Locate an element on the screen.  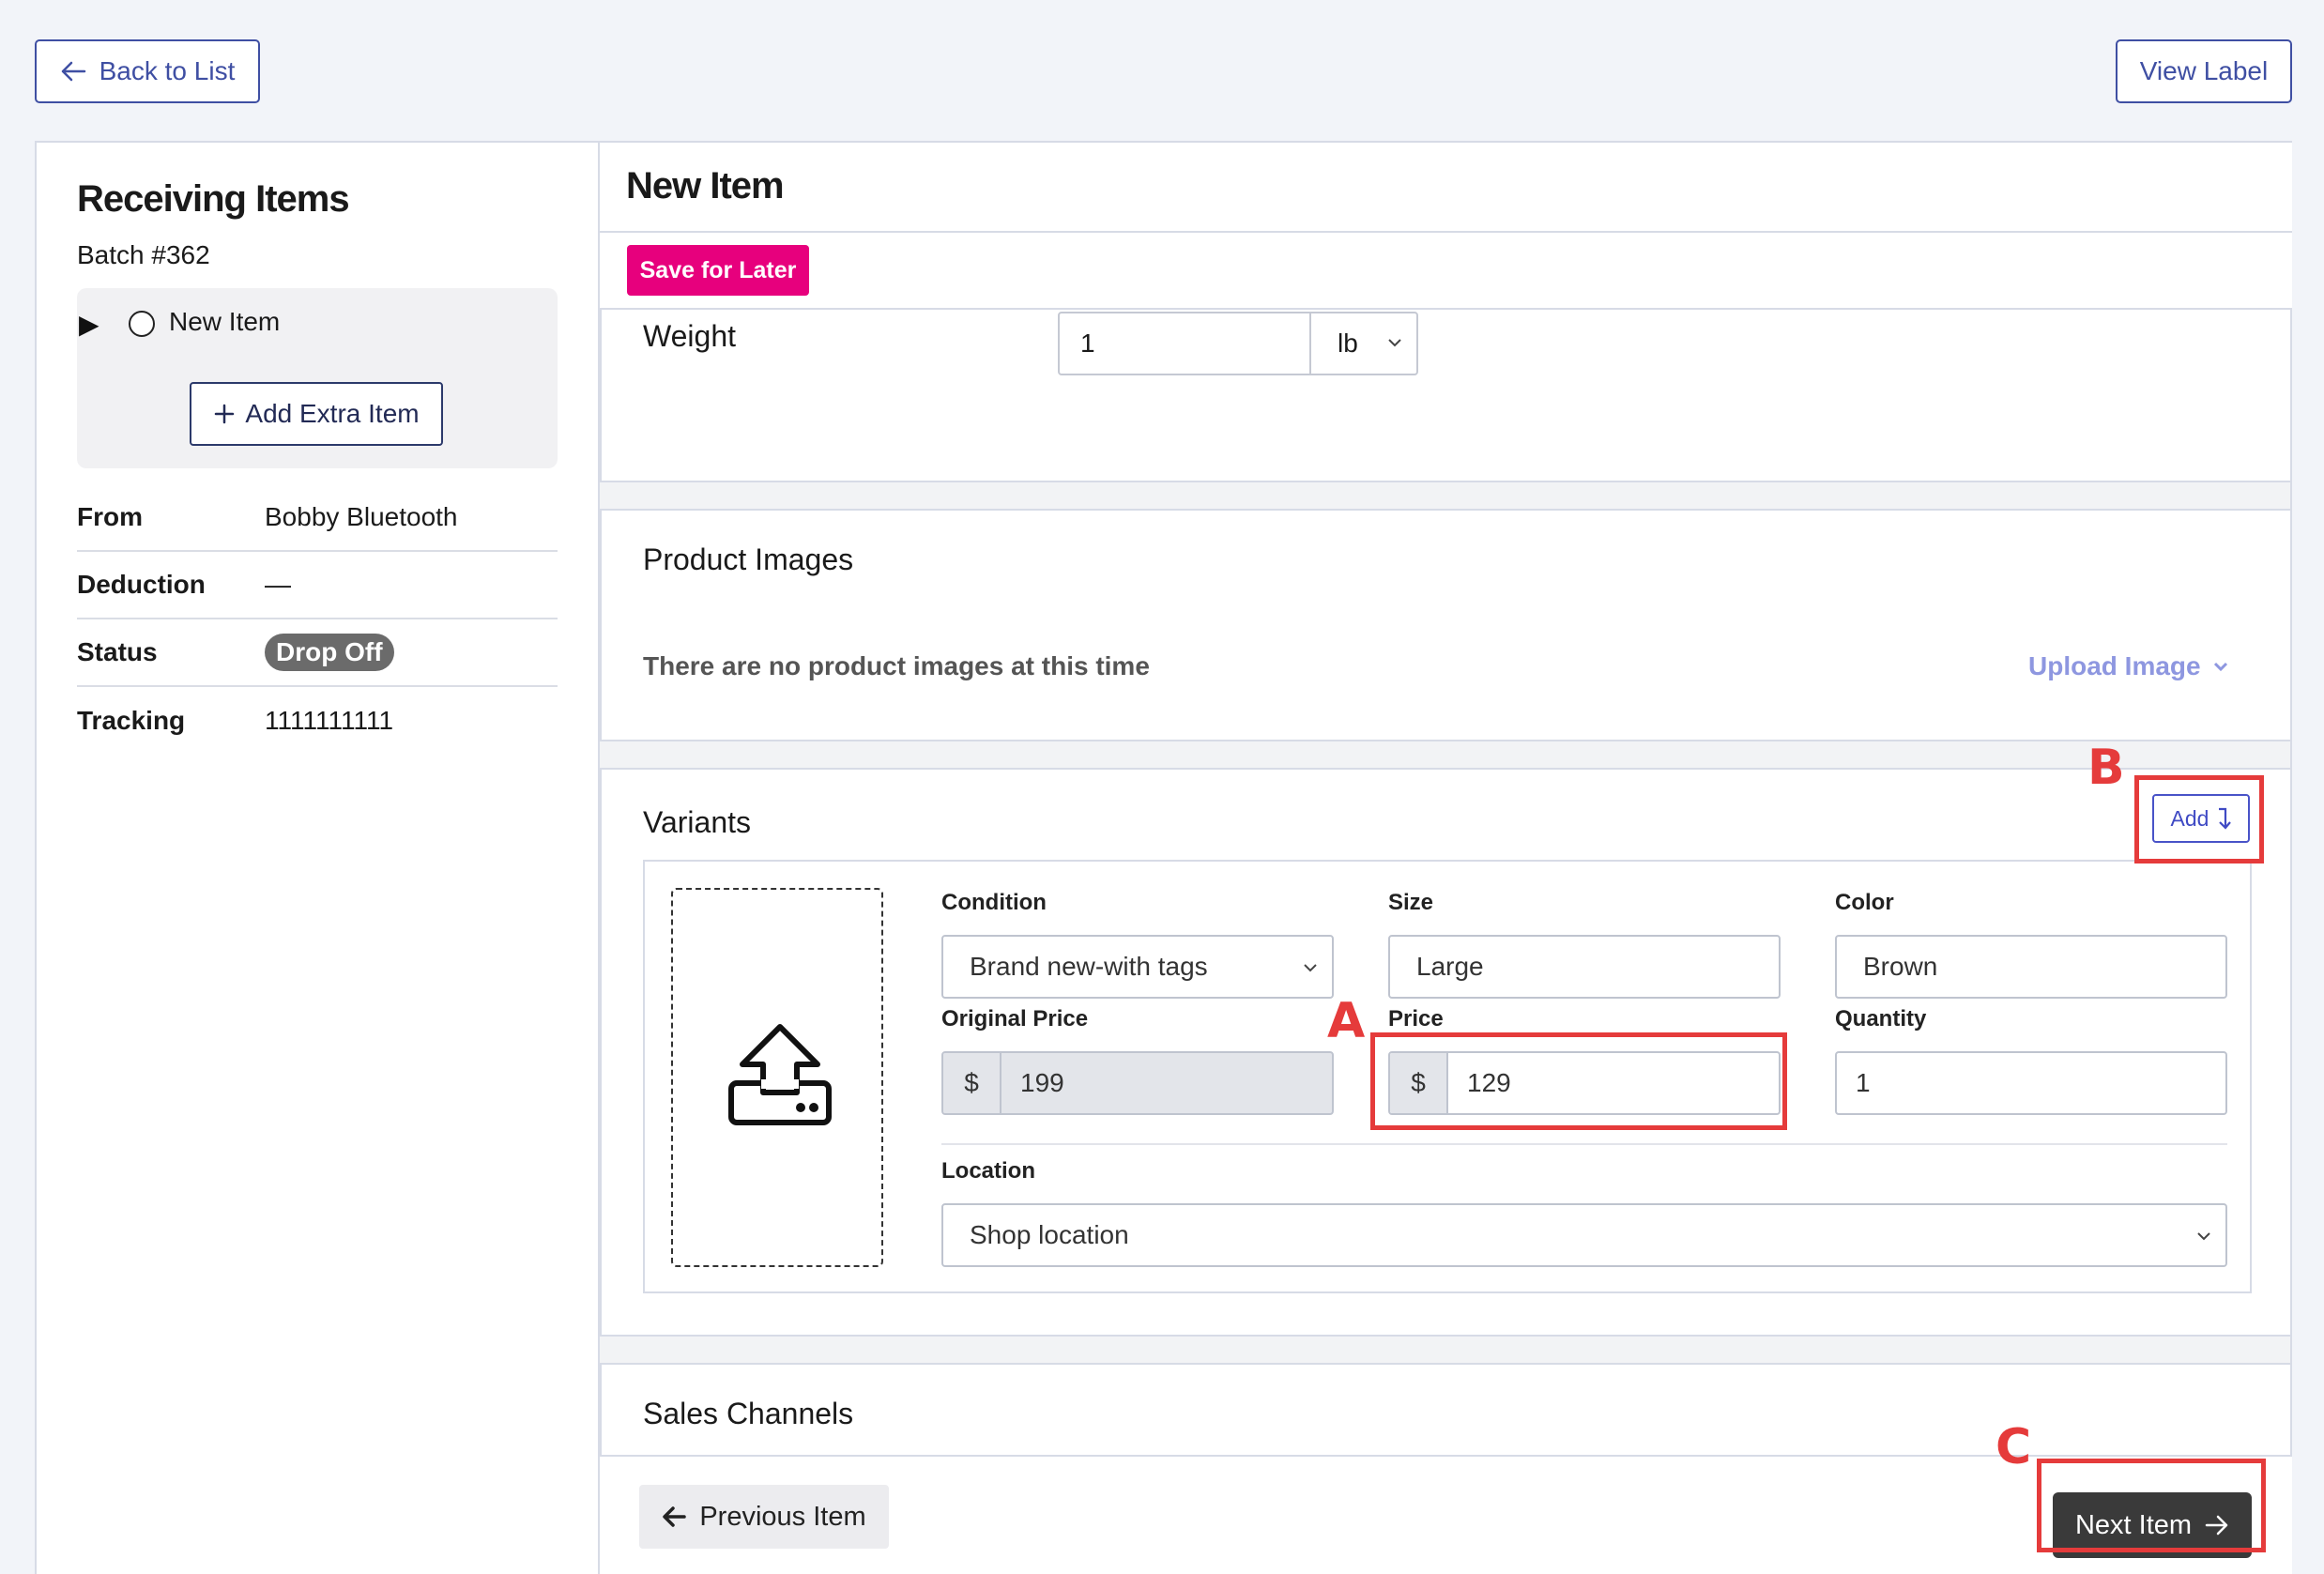
save-for-later-button: Save for Later is located at coordinates (718, 271).